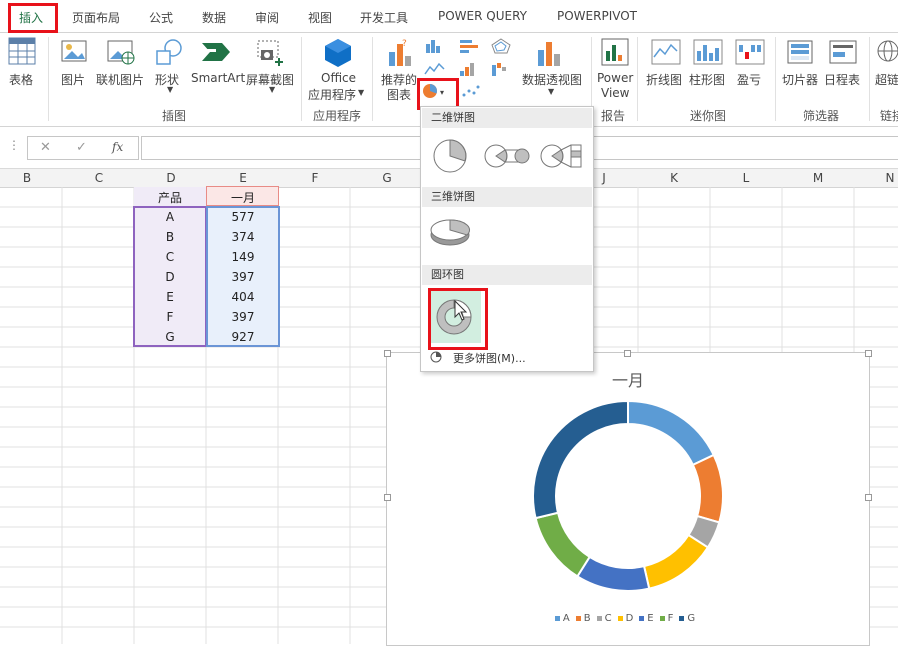 The image size is (898, 646). I want to click on sparkline-winloss-icon, so click(750, 52).